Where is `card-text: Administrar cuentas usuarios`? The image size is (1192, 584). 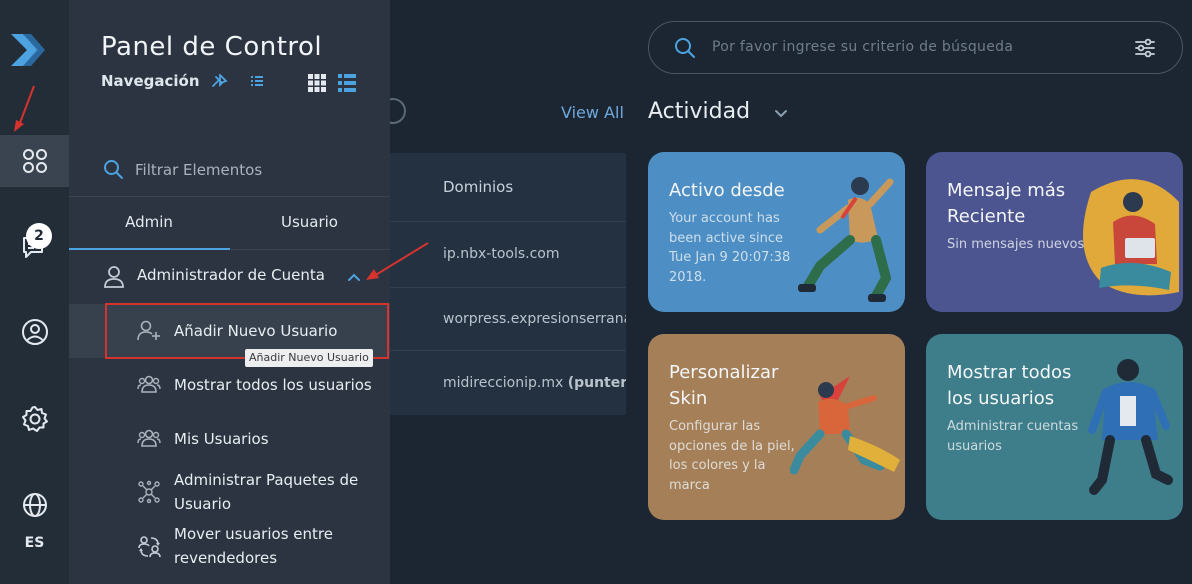 card-text: Administrar cuentas usuarios is located at coordinates (1013, 436).